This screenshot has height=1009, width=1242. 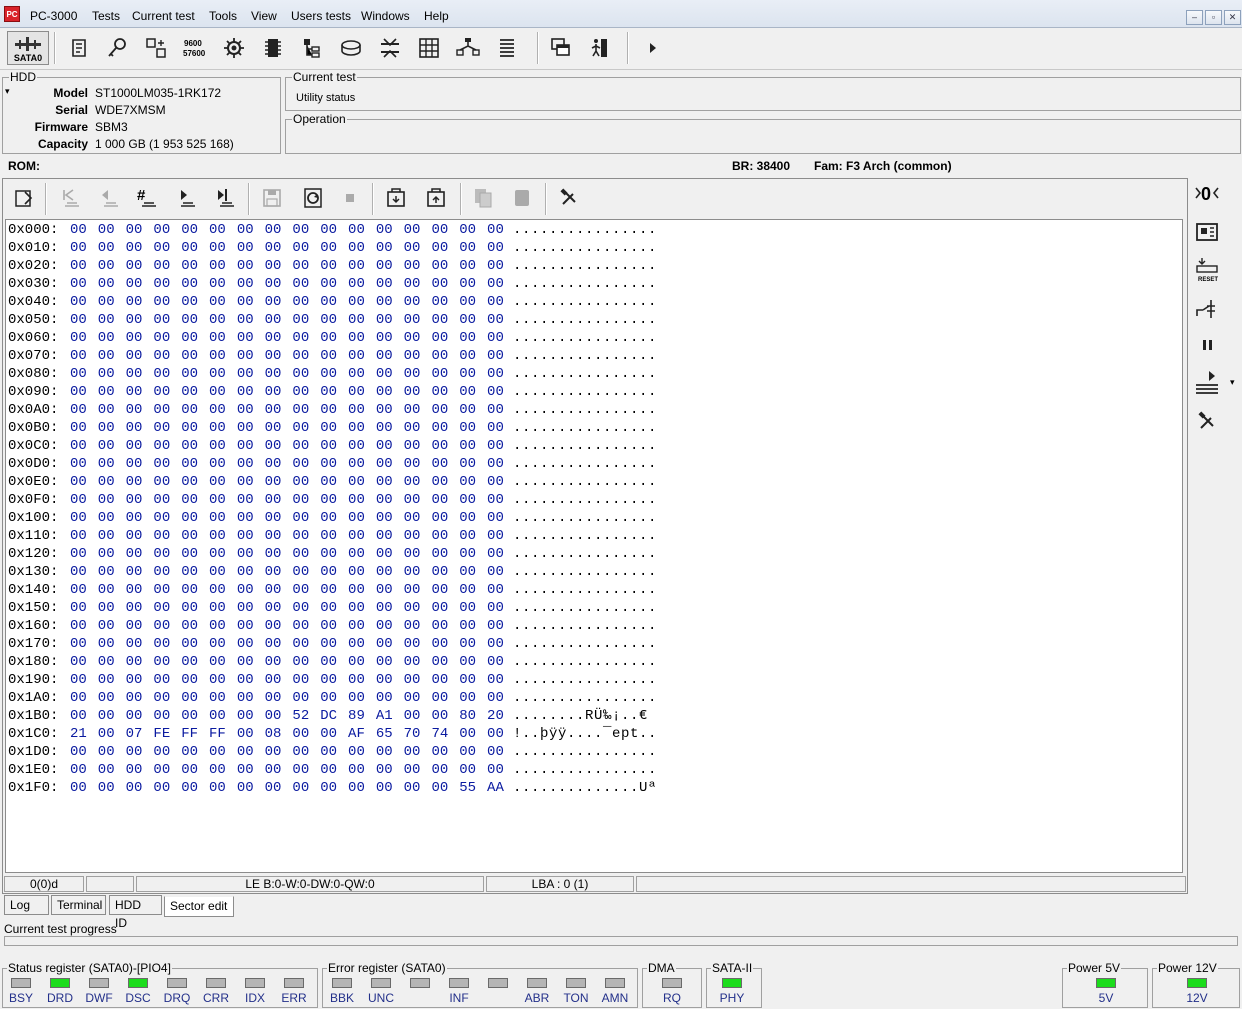 I want to click on save-sector-button, so click(x=272, y=198).